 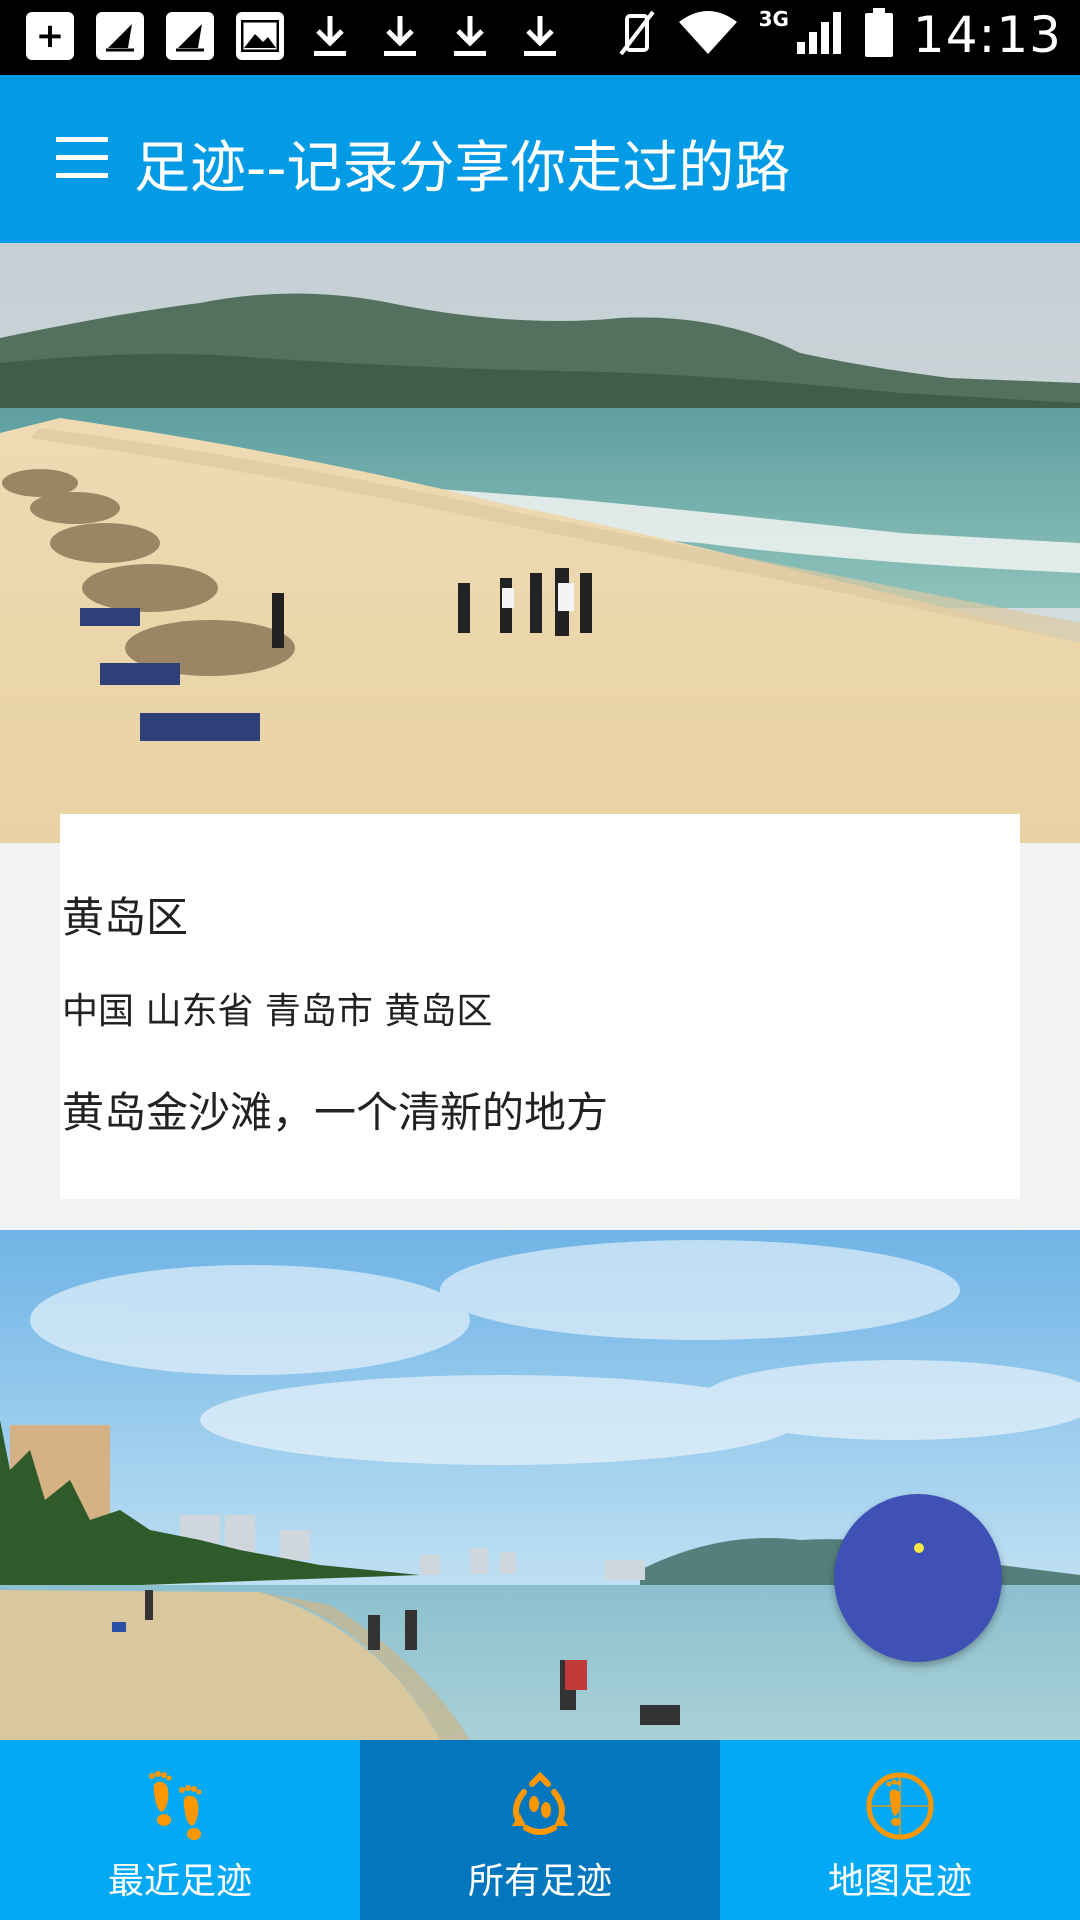 What do you see at coordinates (637, 35) in the screenshot?
I see `vibrate-off-icon` at bounding box center [637, 35].